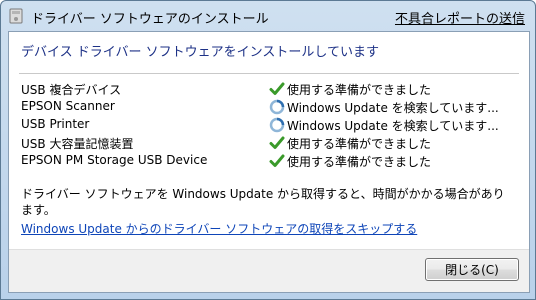 This screenshot has width=536, height=300. What do you see at coordinates (55, 124) in the screenshot?
I see `device-name: USB Printer` at bounding box center [55, 124].